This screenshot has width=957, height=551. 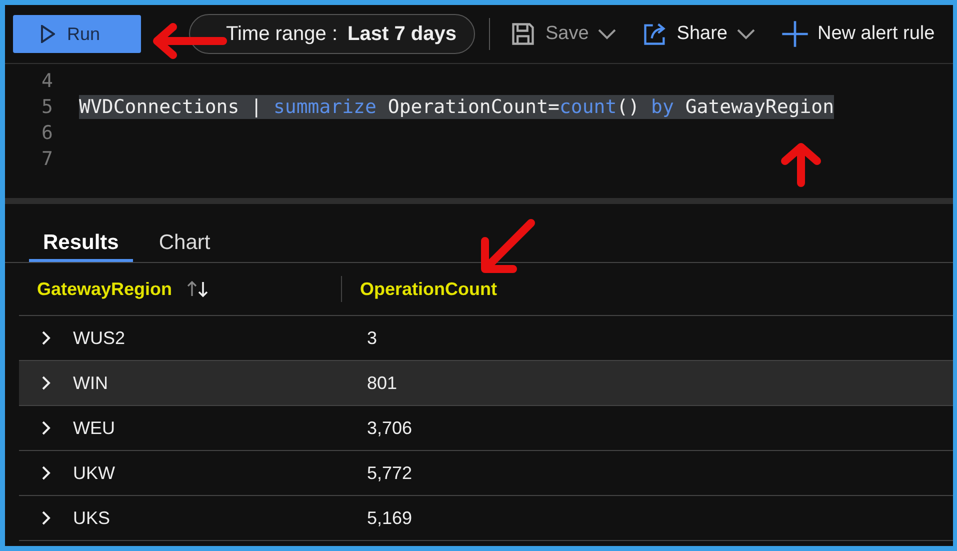 I want to click on share-button: Share, so click(x=698, y=34).